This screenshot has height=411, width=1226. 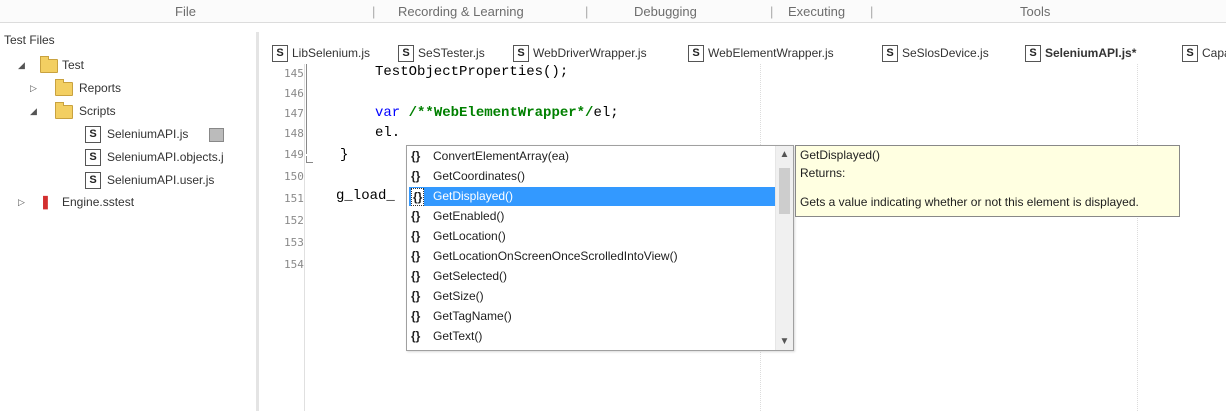 I want to click on tab-libselenium: S LibSelenium.js, so click(x=332, y=53).